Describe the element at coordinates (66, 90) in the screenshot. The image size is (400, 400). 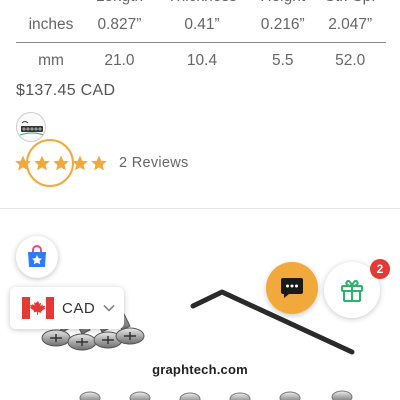
I see `product-price: $137.45 CAD` at that location.